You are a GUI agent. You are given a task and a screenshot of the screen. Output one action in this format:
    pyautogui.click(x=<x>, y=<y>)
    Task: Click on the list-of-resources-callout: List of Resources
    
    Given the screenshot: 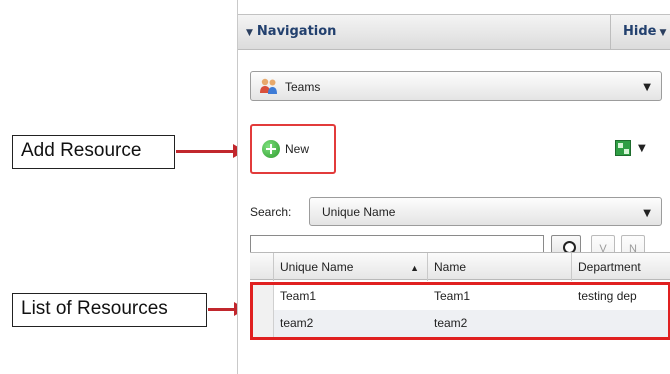 What is the action you would take?
    pyautogui.click(x=109, y=310)
    